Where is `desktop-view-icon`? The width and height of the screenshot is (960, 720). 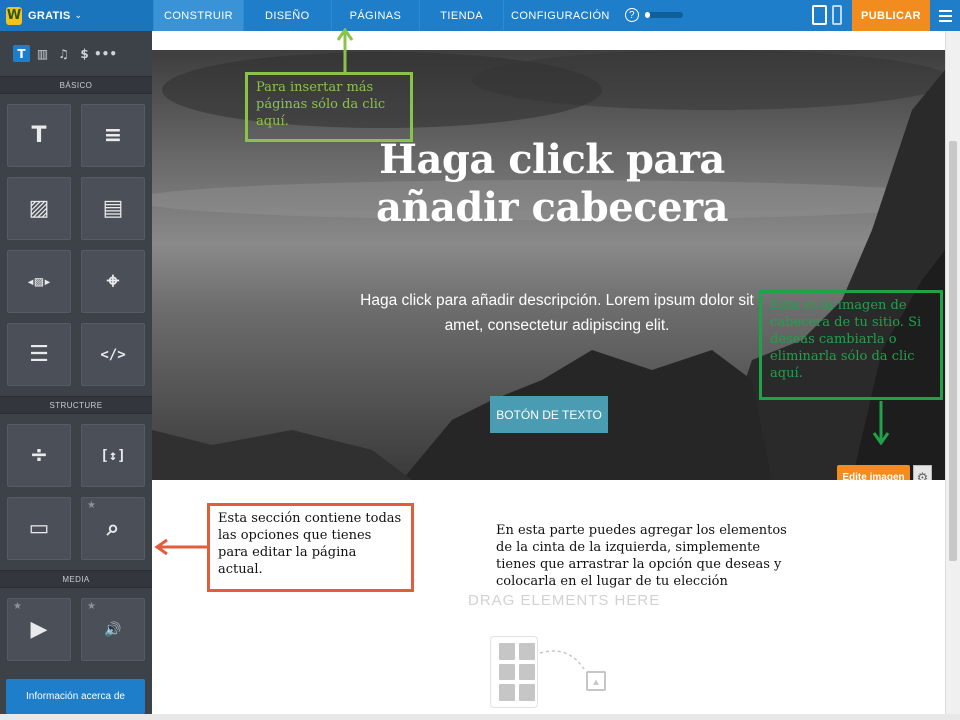
desktop-view-icon is located at coordinates (819, 15).